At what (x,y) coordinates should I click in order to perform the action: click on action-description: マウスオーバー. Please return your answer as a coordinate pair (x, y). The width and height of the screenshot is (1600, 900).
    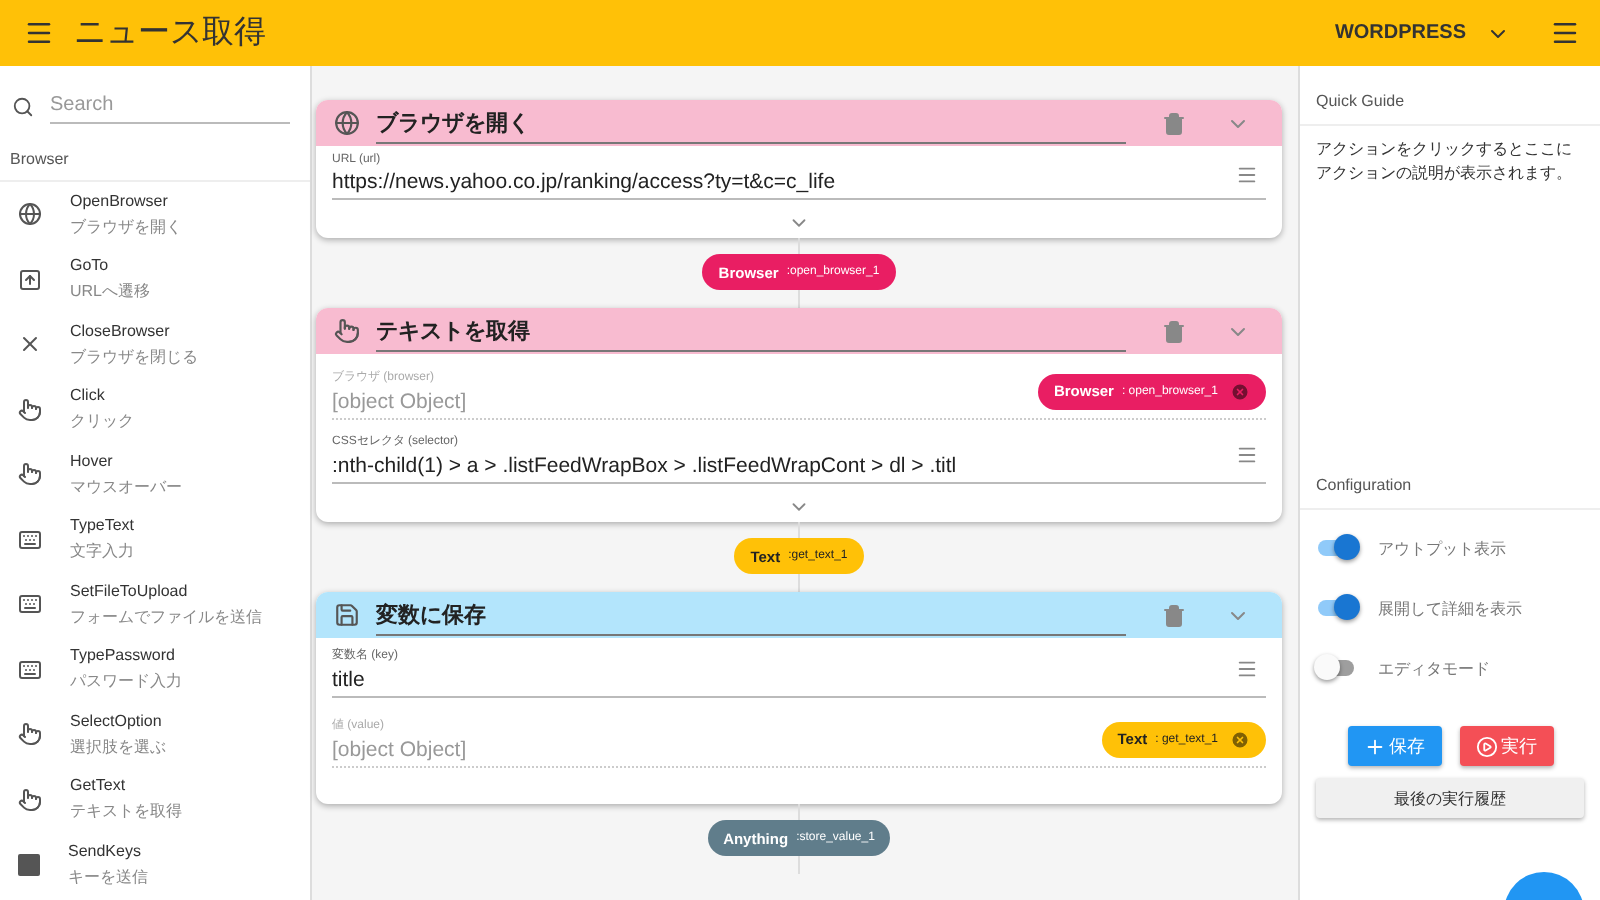
    Looking at the image, I should click on (126, 486).